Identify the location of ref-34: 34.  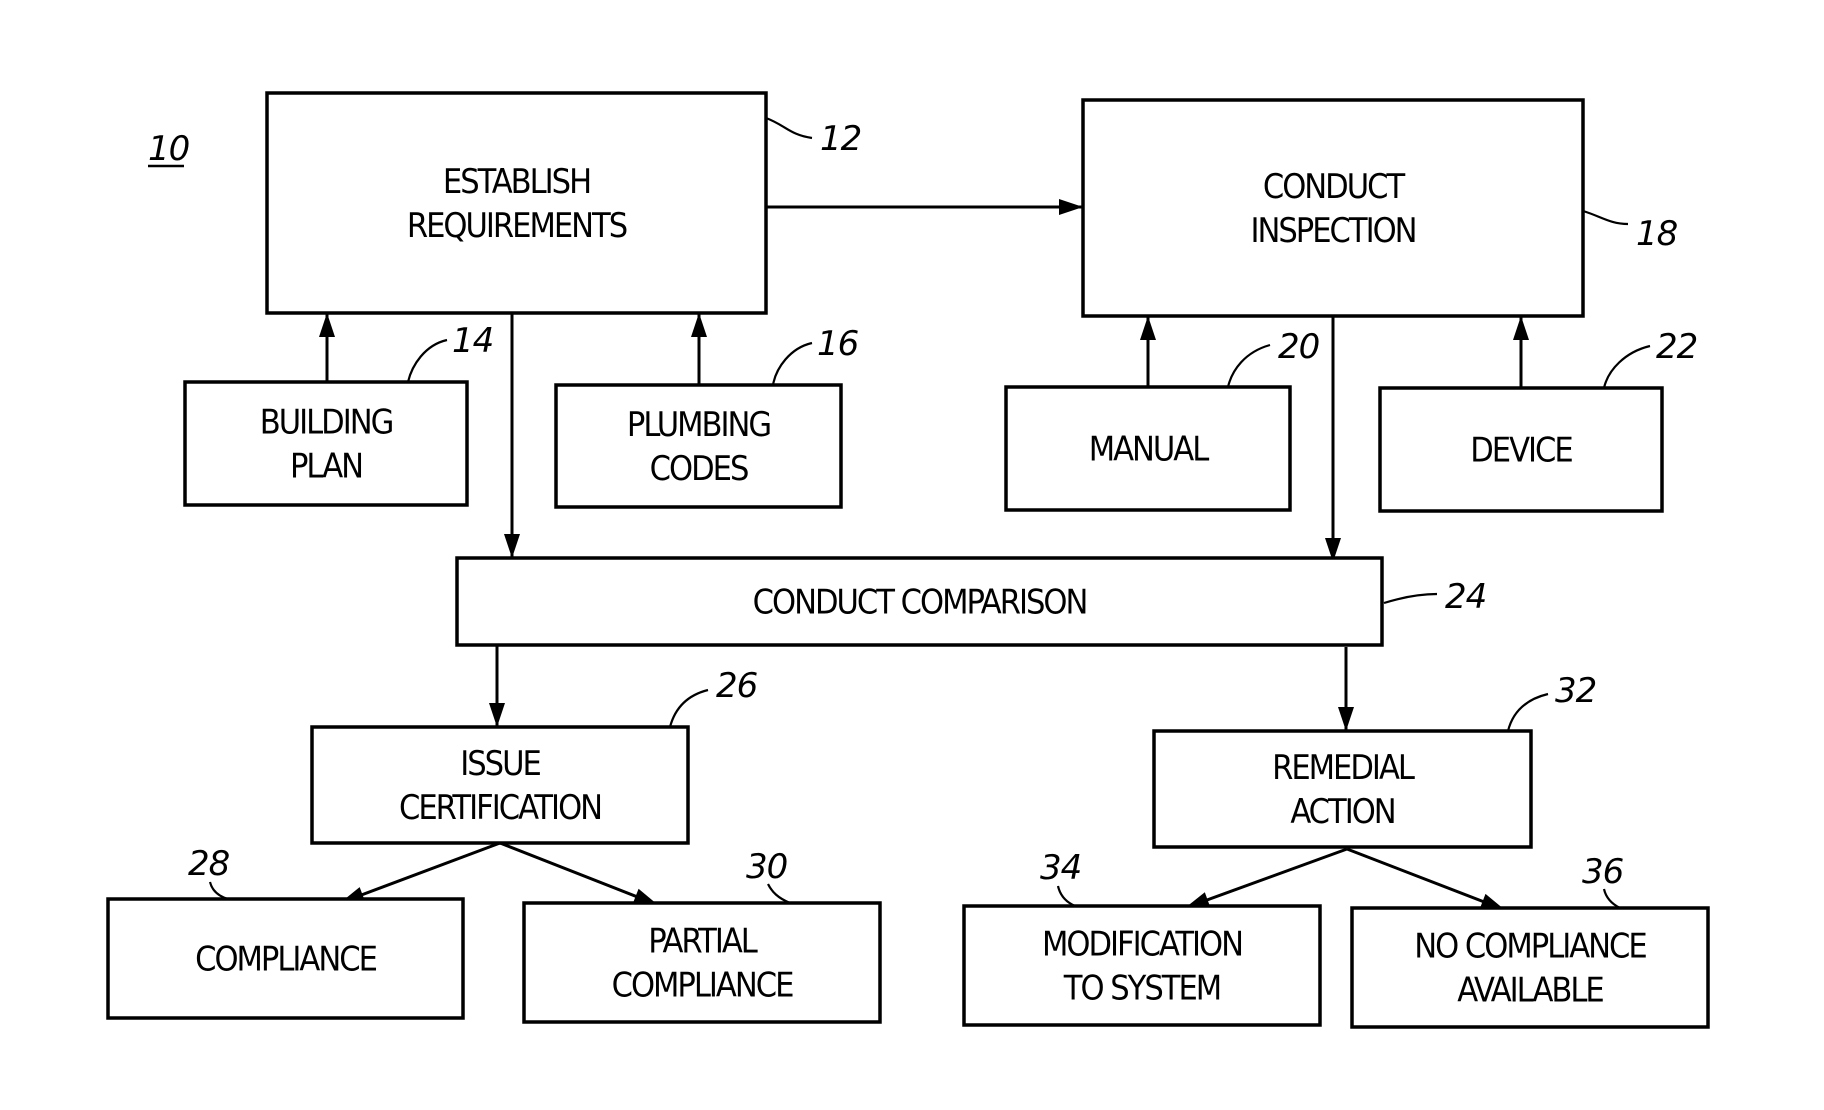
(1061, 878).